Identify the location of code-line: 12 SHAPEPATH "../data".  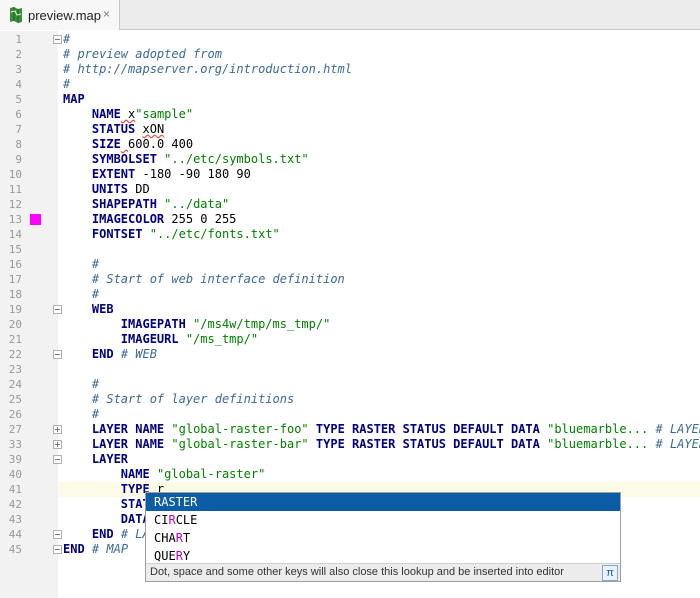
(350, 204).